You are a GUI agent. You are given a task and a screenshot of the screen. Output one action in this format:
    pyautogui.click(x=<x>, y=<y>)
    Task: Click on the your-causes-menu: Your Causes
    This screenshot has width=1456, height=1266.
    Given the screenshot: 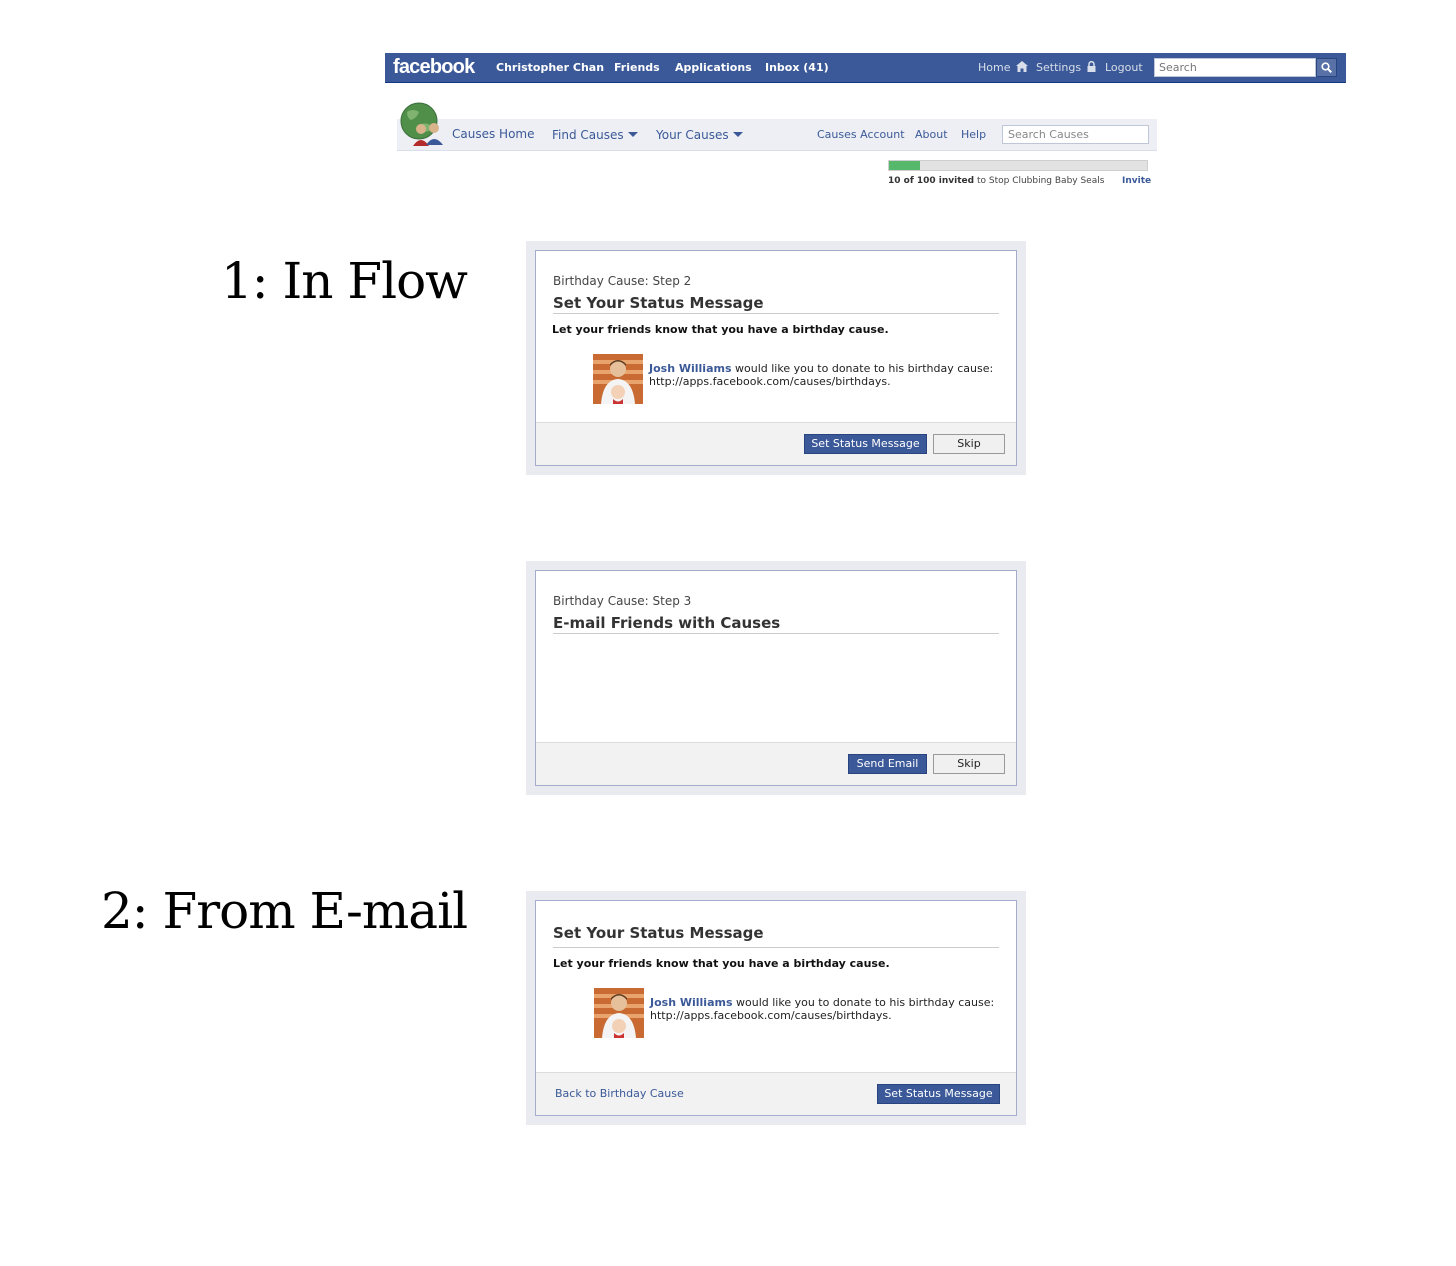 What is the action you would take?
    pyautogui.click(x=699, y=135)
    